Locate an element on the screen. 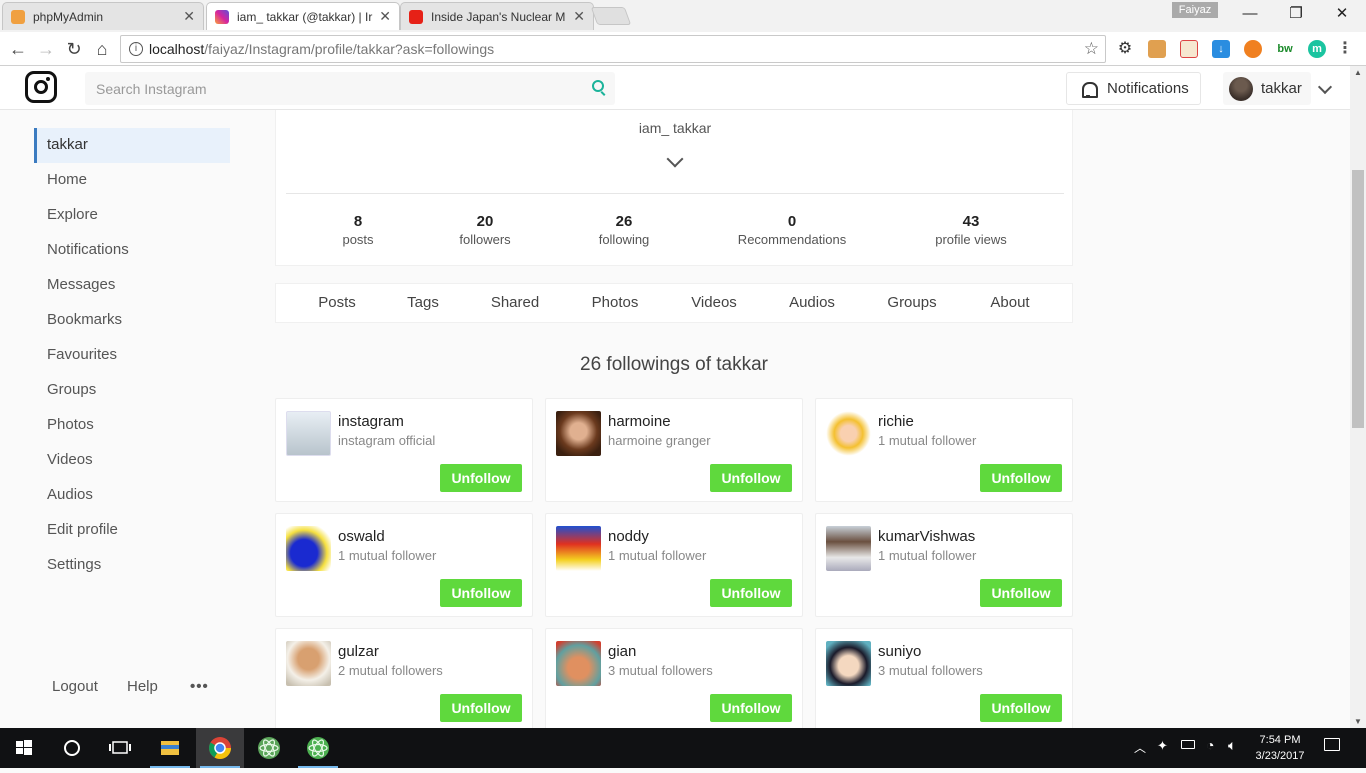  sidebar-item-notifications: Notifications is located at coordinates (132, 250).